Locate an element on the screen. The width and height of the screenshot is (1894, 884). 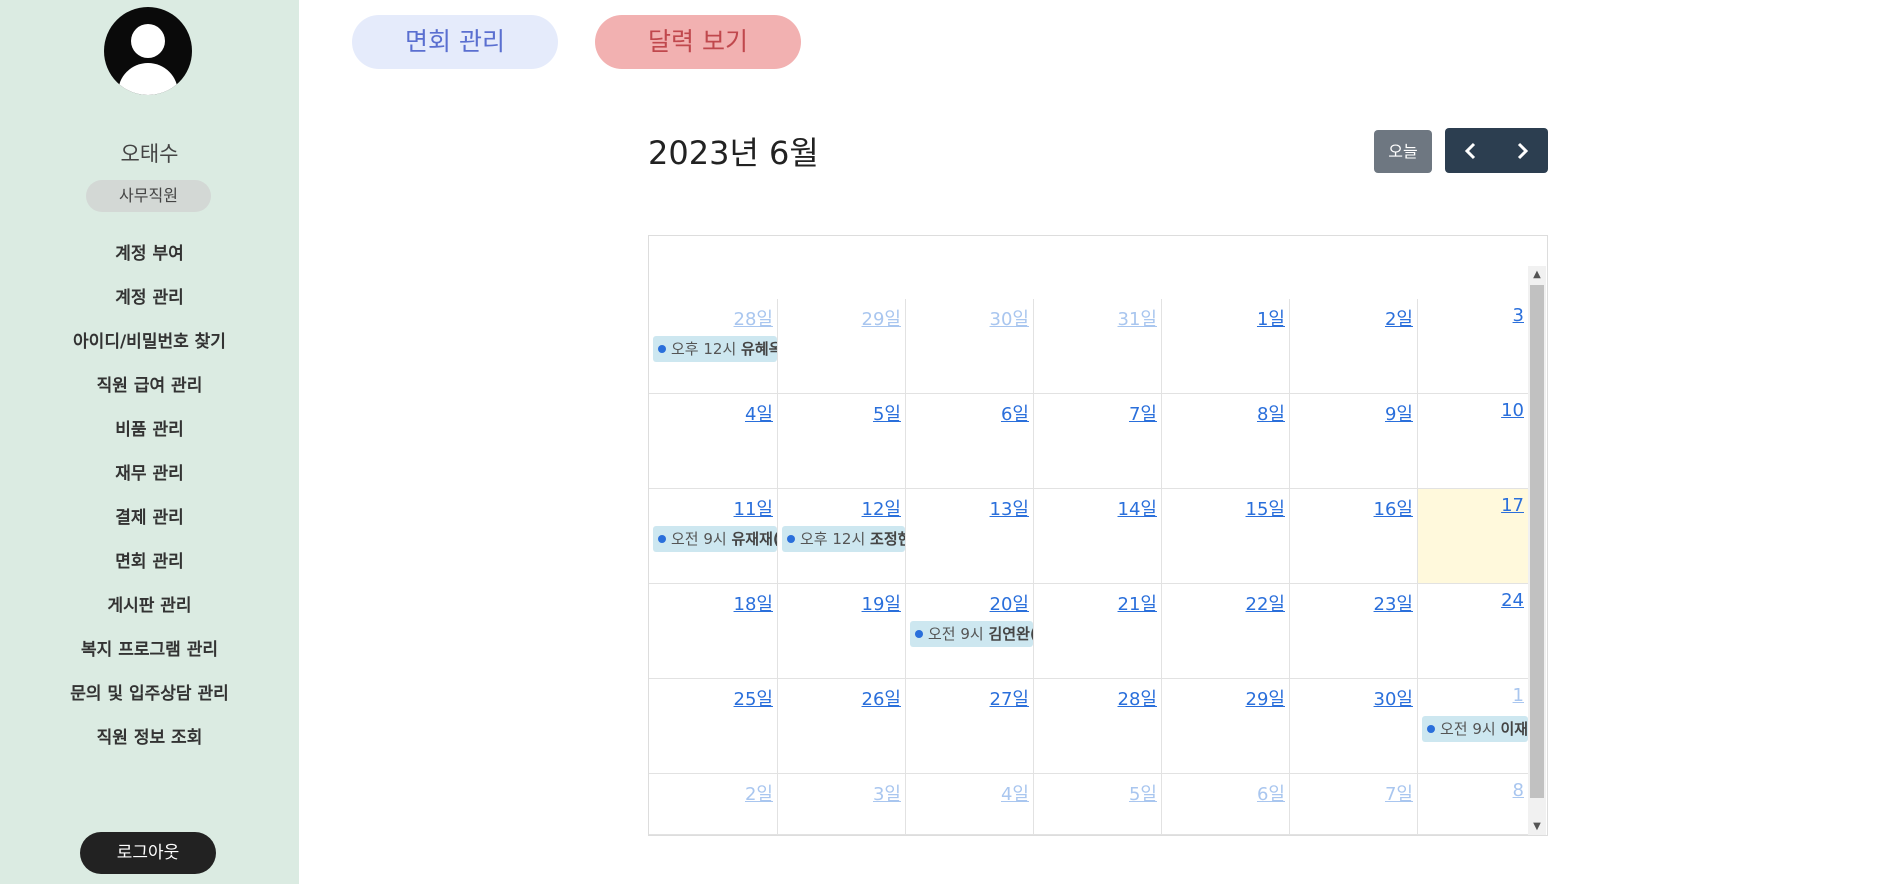
day-cell: 15일 is located at coordinates (1225, 536).